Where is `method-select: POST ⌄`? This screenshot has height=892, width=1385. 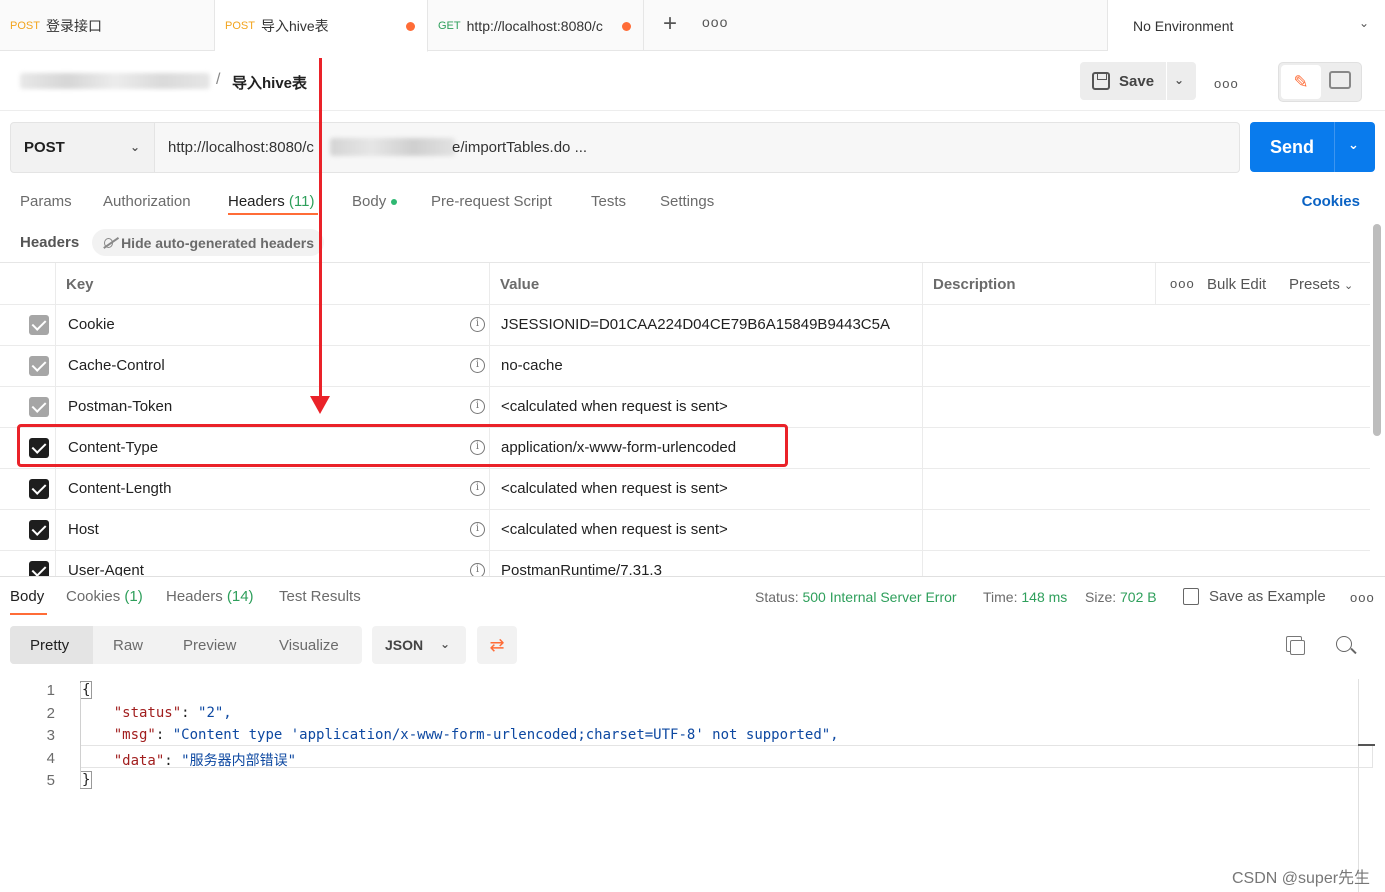 method-select: POST ⌄ is located at coordinates (82, 147).